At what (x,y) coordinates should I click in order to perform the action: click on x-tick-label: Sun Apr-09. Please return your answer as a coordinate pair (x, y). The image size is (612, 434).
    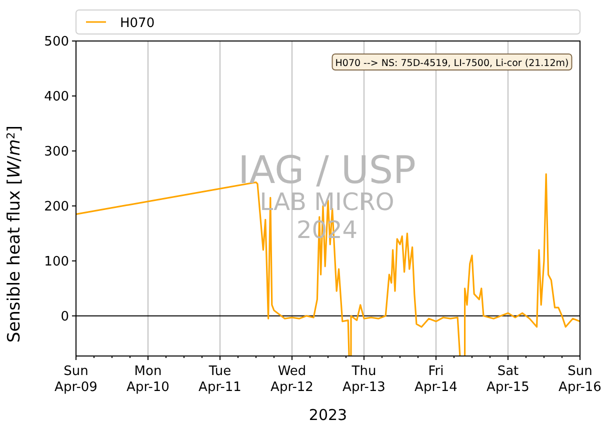
    Looking at the image, I should click on (76, 379).